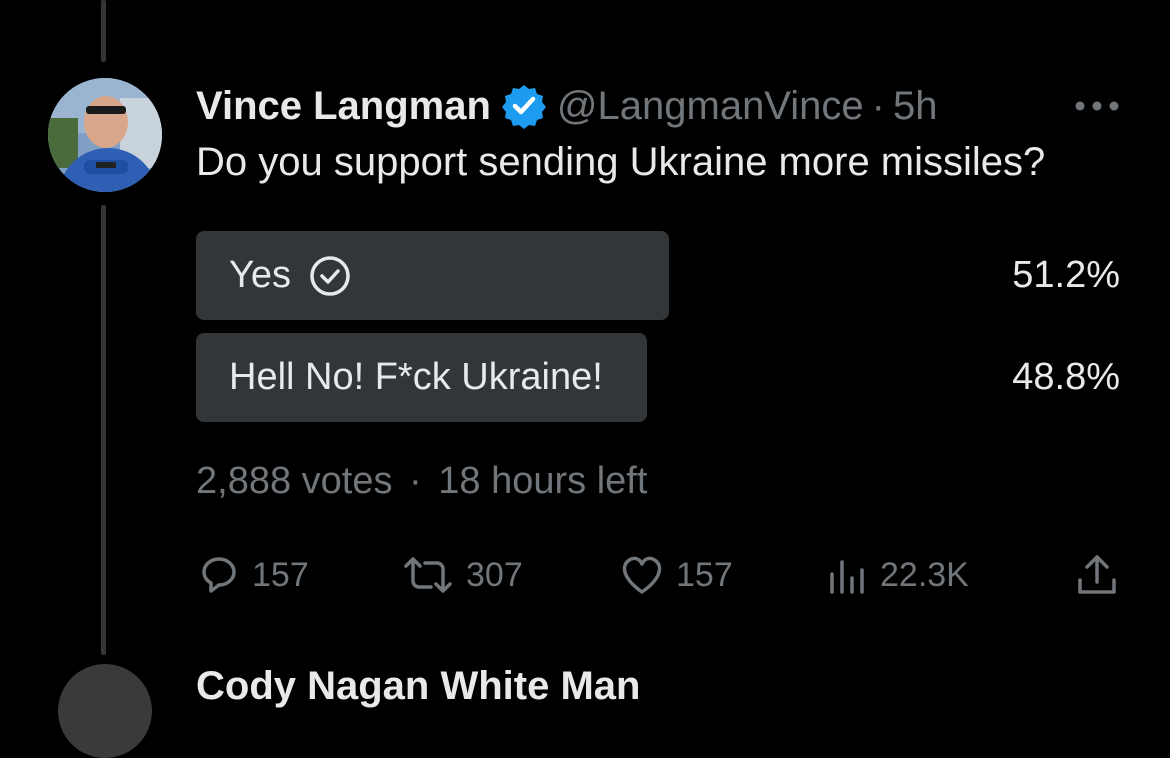 Image resolution: width=1170 pixels, height=758 pixels. I want to click on avatar, so click(105, 135).